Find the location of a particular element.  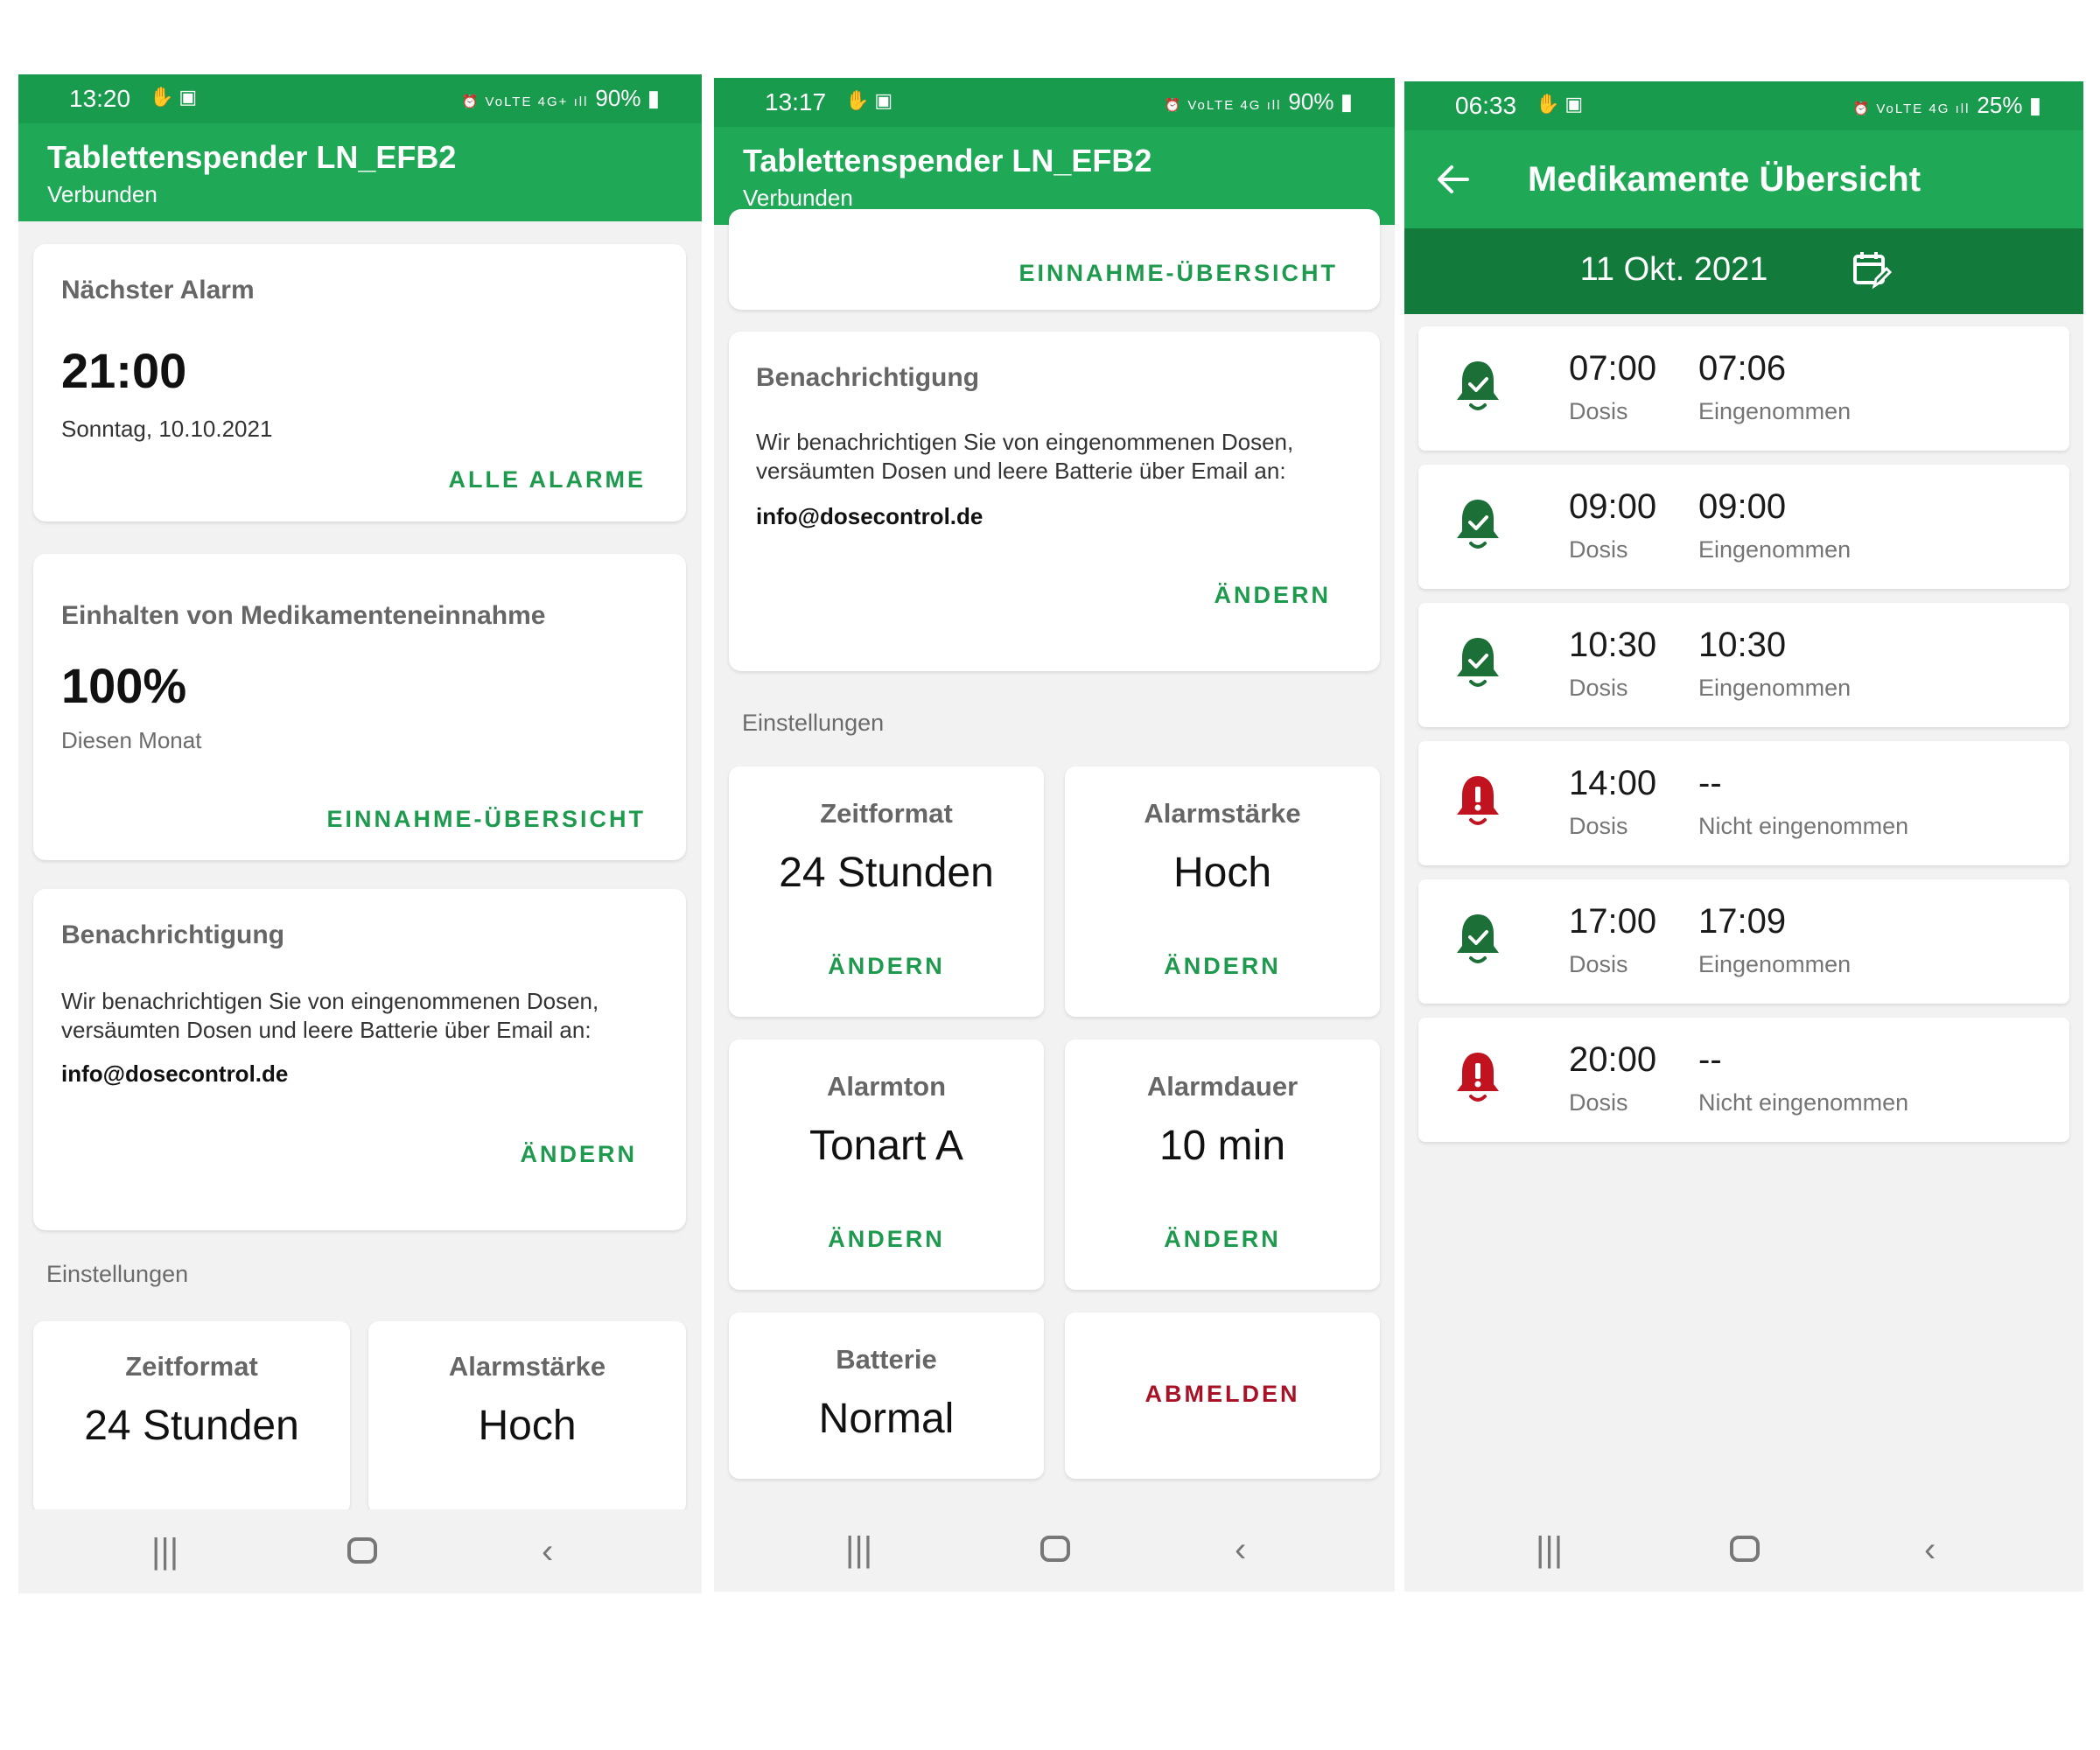

adherence-card-partial: EINNAHME-ÜBERSICHT is located at coordinates (1054, 259).